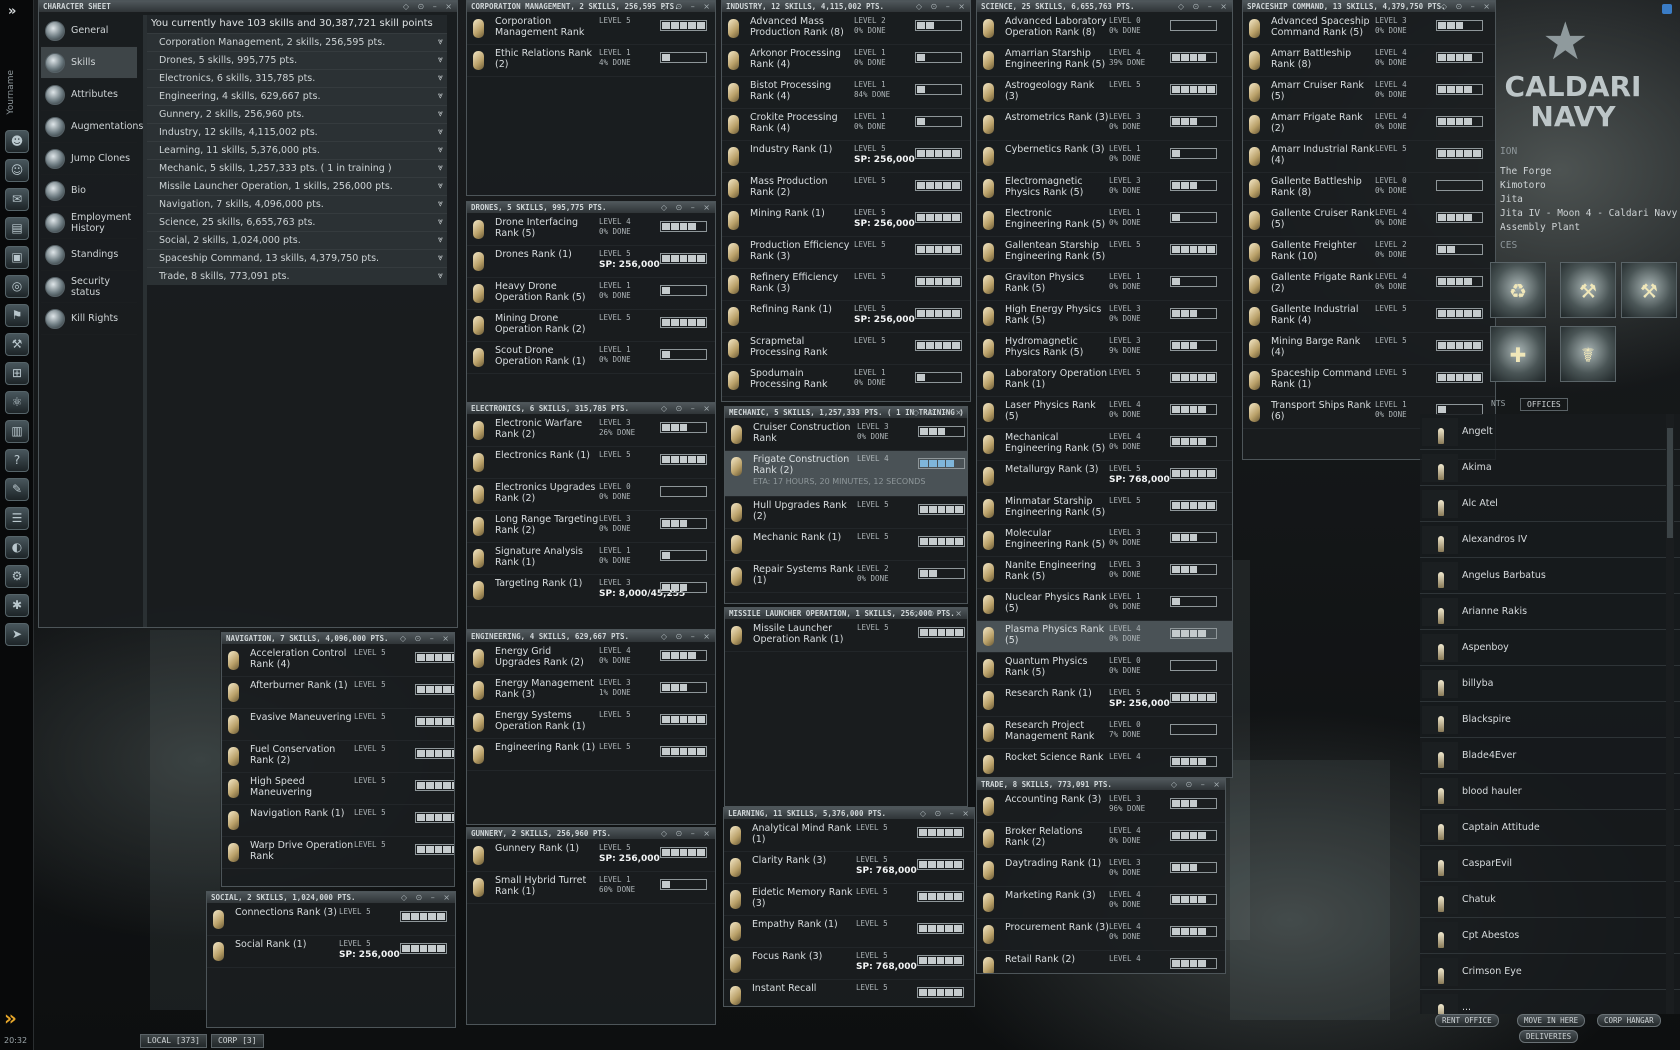 This screenshot has height=1050, width=1680. What do you see at coordinates (297, 96) in the screenshot?
I see `skill-group-row: Engineering, 4 skills, 629,667 pts. ⩔` at bounding box center [297, 96].